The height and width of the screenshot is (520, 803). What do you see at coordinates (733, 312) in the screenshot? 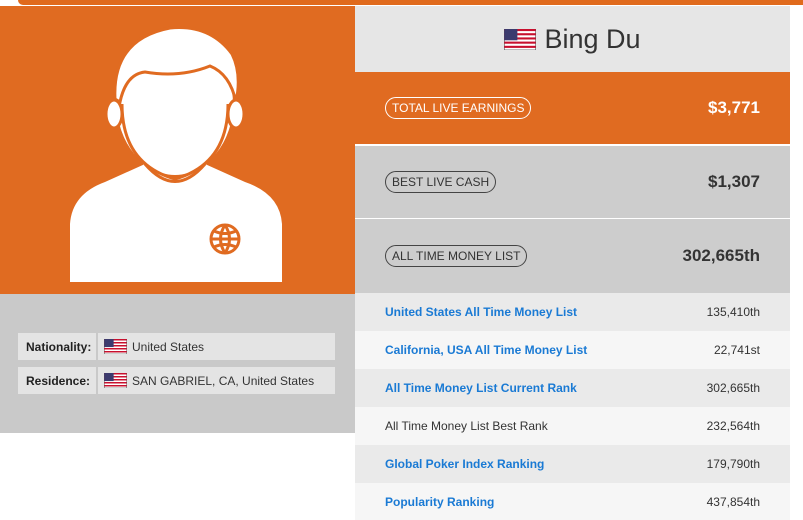
I see `ranking-value: 135,410th` at bounding box center [733, 312].